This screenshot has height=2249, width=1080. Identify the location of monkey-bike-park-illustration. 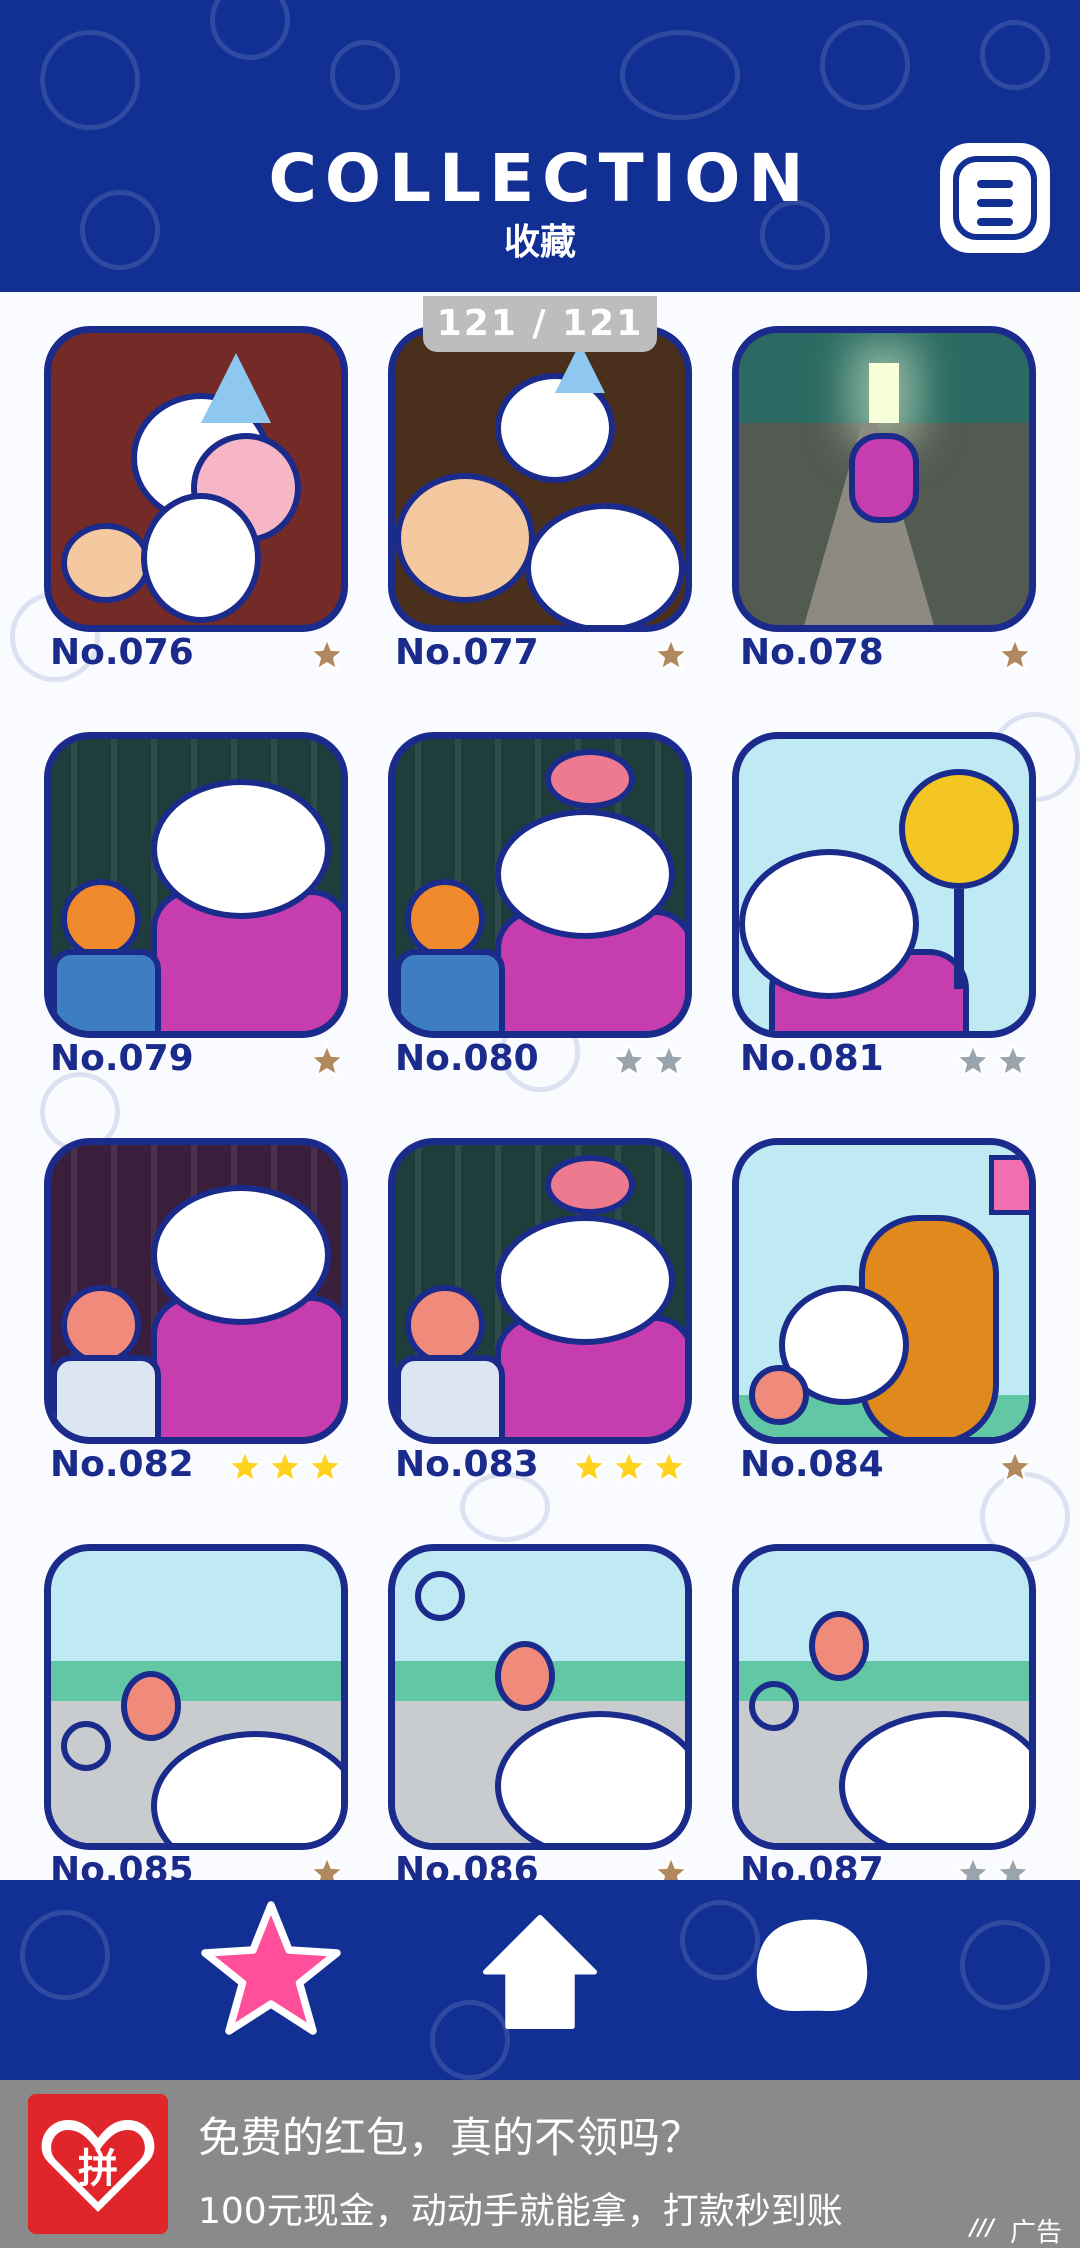
(196, 1697).